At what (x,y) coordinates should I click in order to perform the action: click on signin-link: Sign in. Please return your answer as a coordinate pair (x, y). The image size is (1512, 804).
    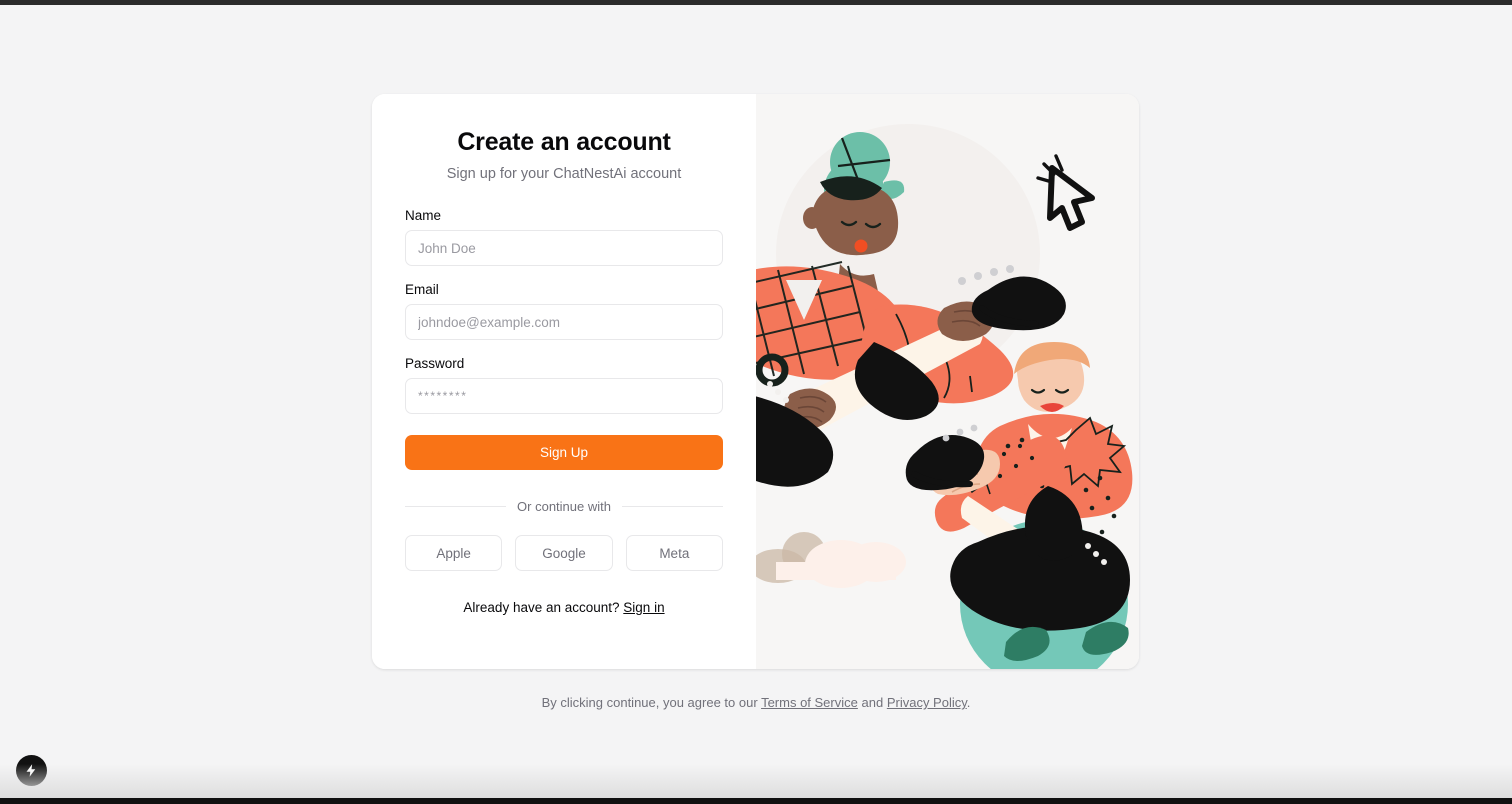
    Looking at the image, I should click on (643, 607).